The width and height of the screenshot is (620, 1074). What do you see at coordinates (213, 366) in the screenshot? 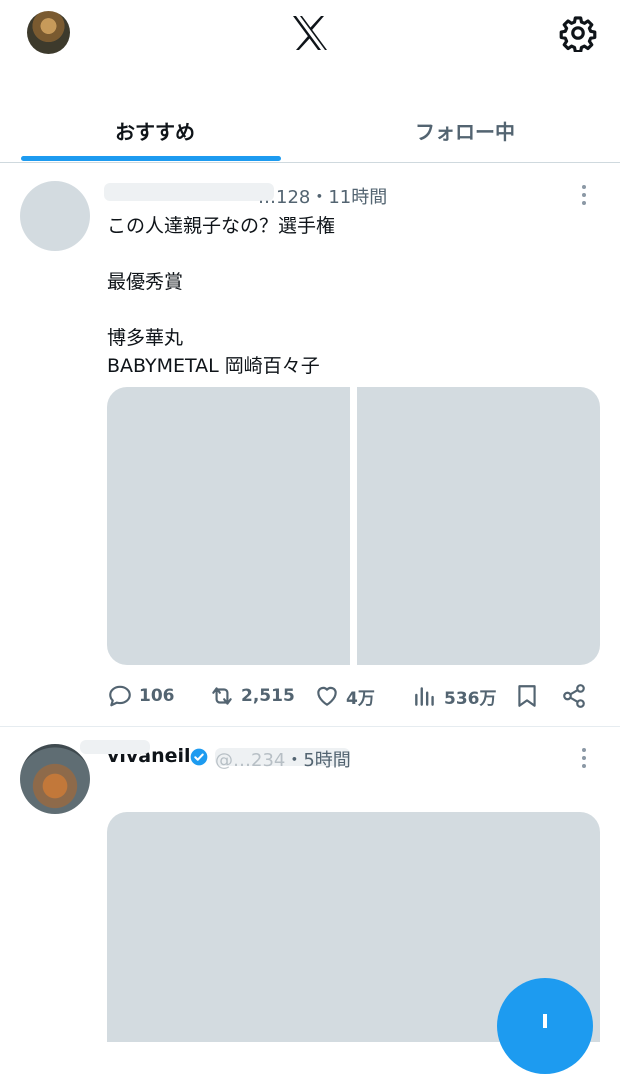
I see `tweet-text-line: BABYMETAL 岡崎百々子` at bounding box center [213, 366].